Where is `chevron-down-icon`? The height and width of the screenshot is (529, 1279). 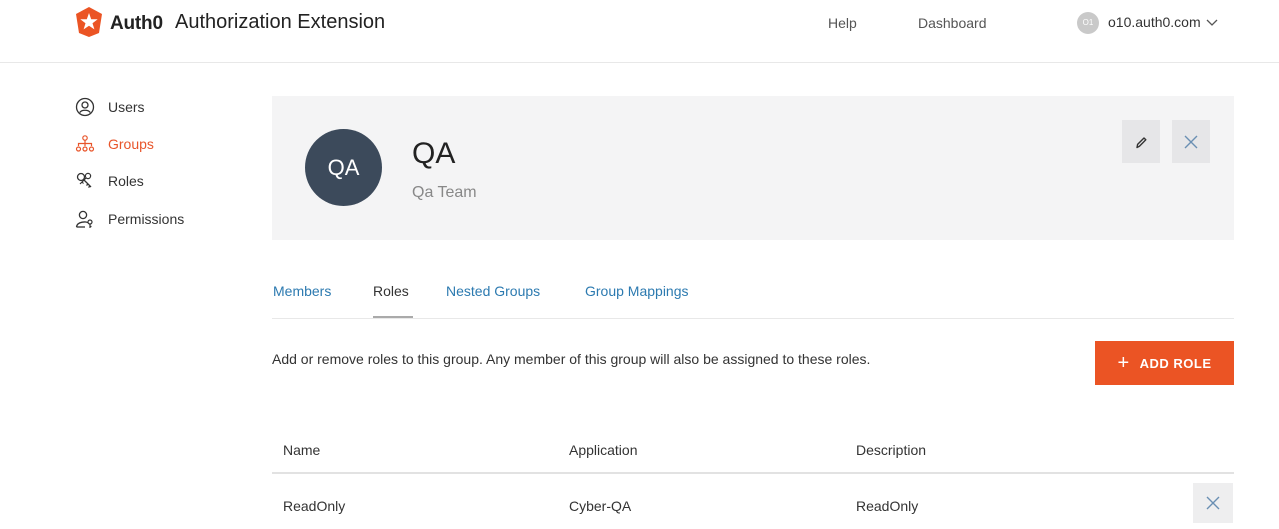
chevron-down-icon is located at coordinates (1212, 23).